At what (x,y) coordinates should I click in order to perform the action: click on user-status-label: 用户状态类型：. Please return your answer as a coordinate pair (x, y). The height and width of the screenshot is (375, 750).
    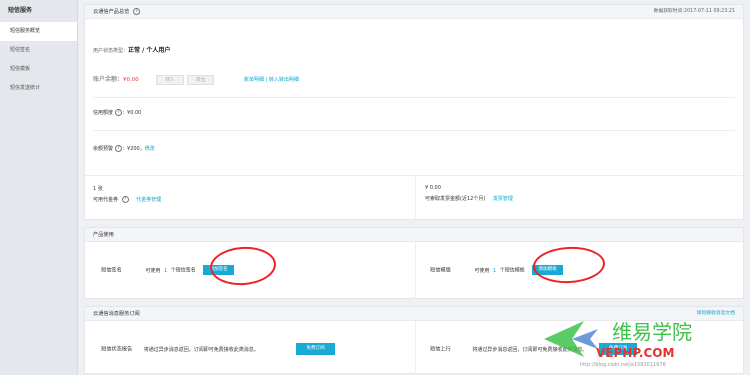
    Looking at the image, I should click on (111, 51).